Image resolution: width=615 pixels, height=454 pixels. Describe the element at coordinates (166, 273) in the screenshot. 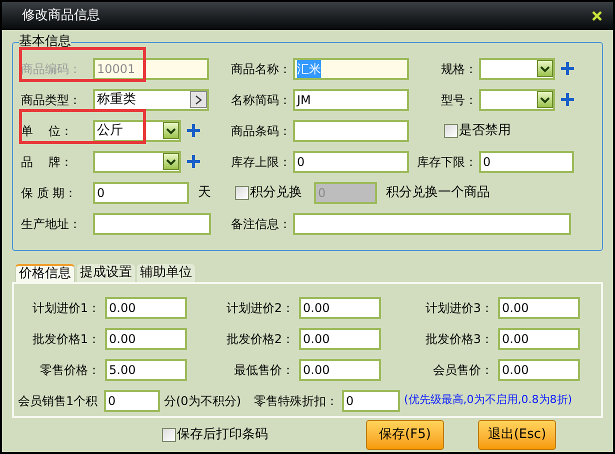

I see `tab: 辅助单位` at that location.